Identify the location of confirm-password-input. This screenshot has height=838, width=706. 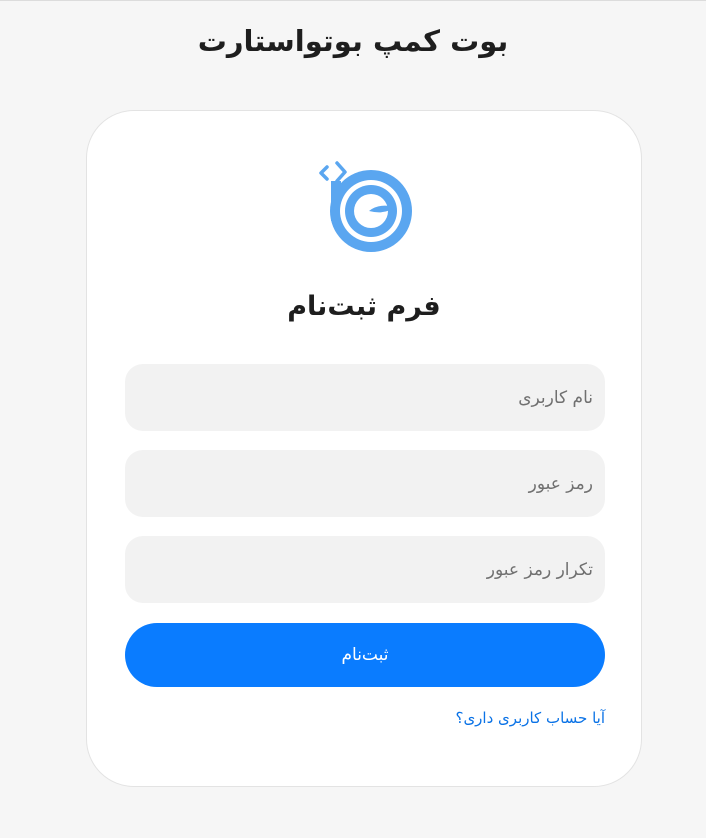
(365, 569).